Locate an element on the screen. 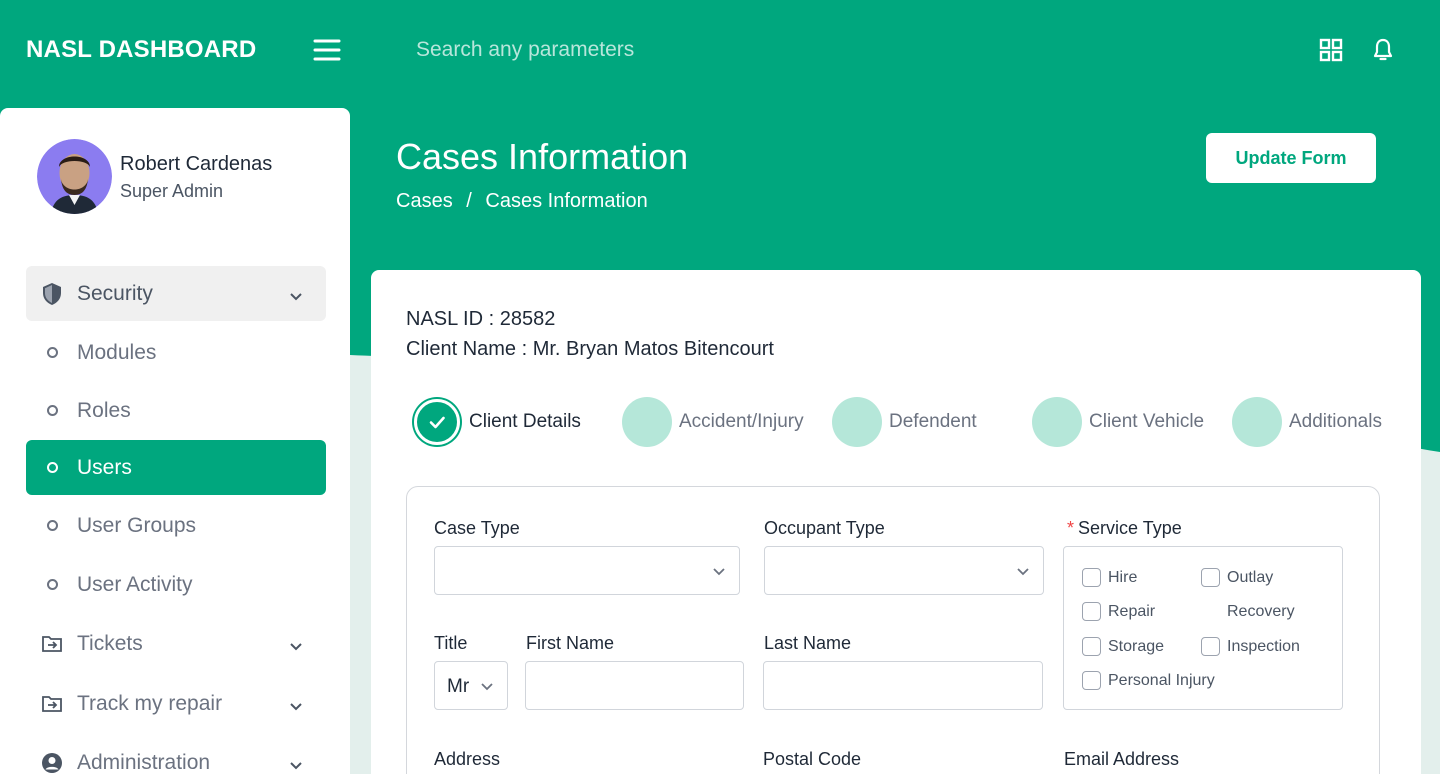 The height and width of the screenshot is (774, 1440). bell-icon is located at coordinates (1383, 50).